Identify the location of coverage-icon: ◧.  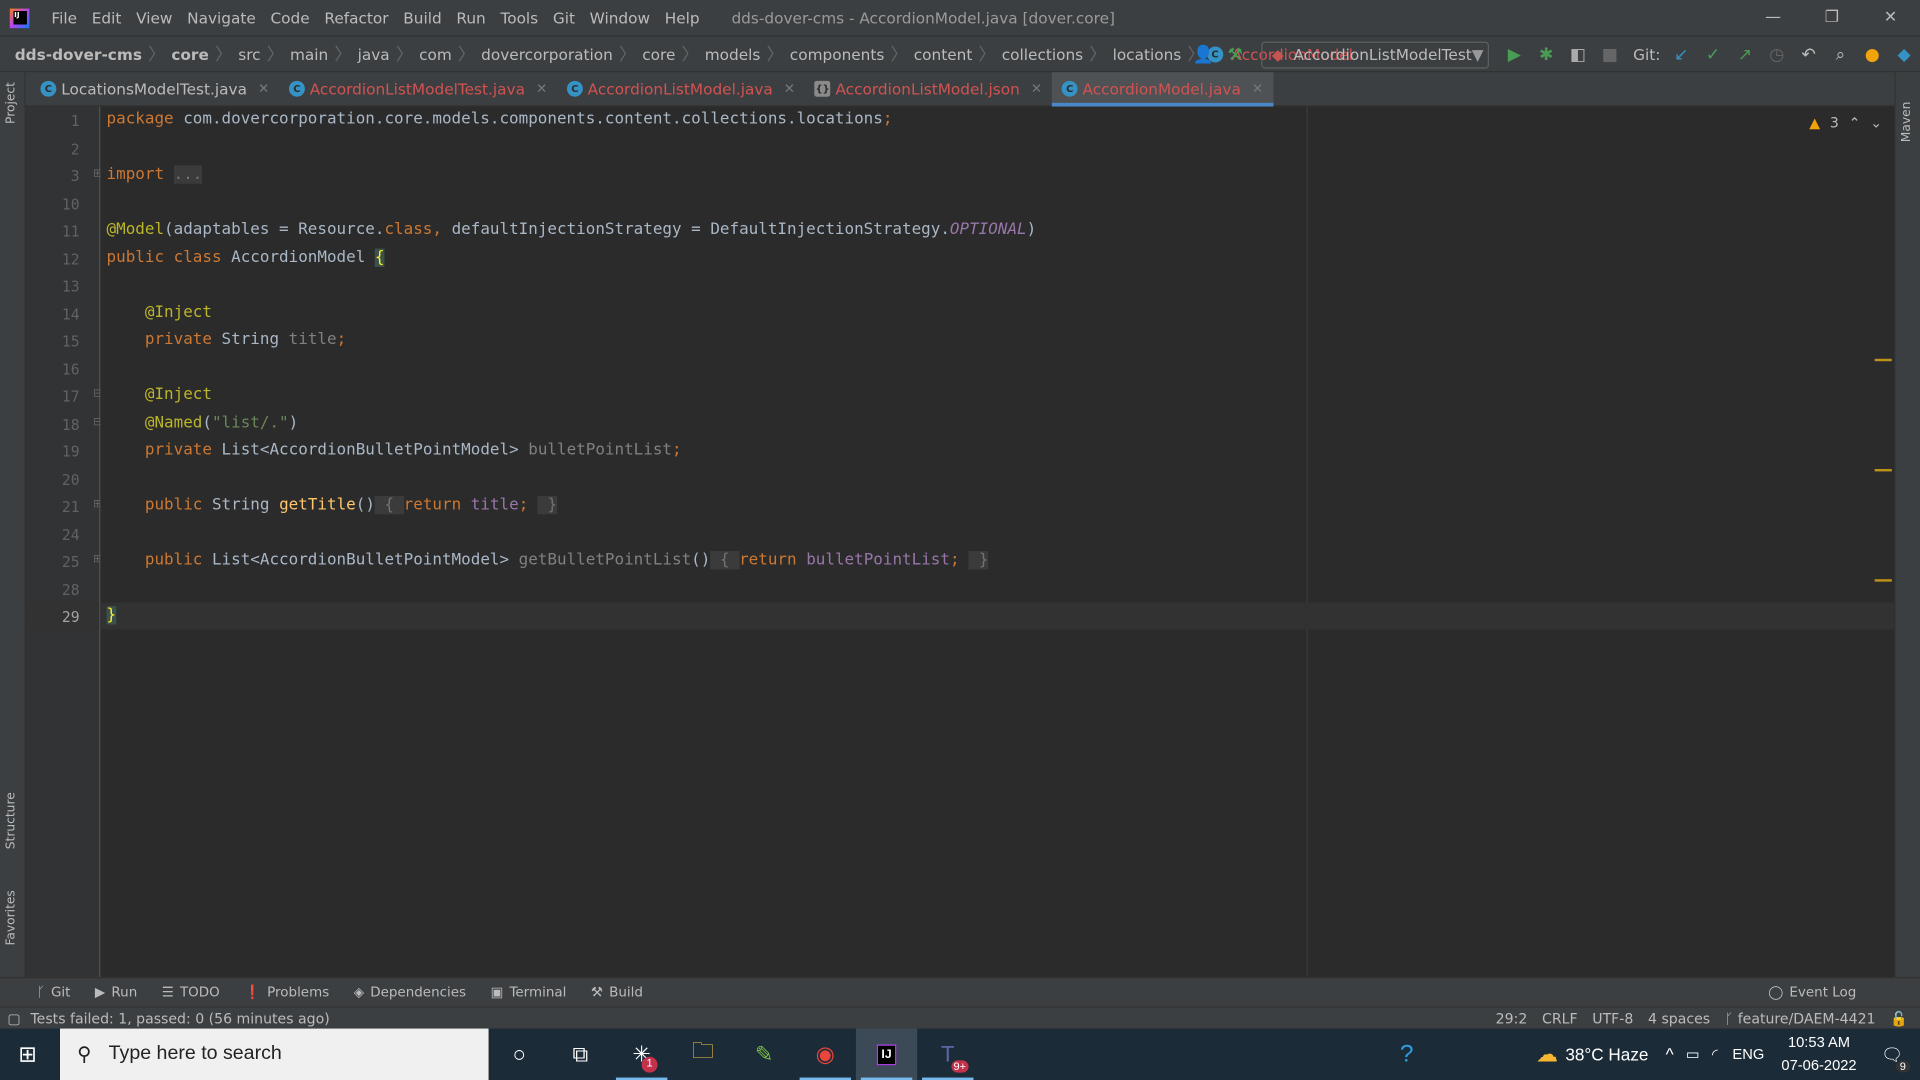
(1578, 55).